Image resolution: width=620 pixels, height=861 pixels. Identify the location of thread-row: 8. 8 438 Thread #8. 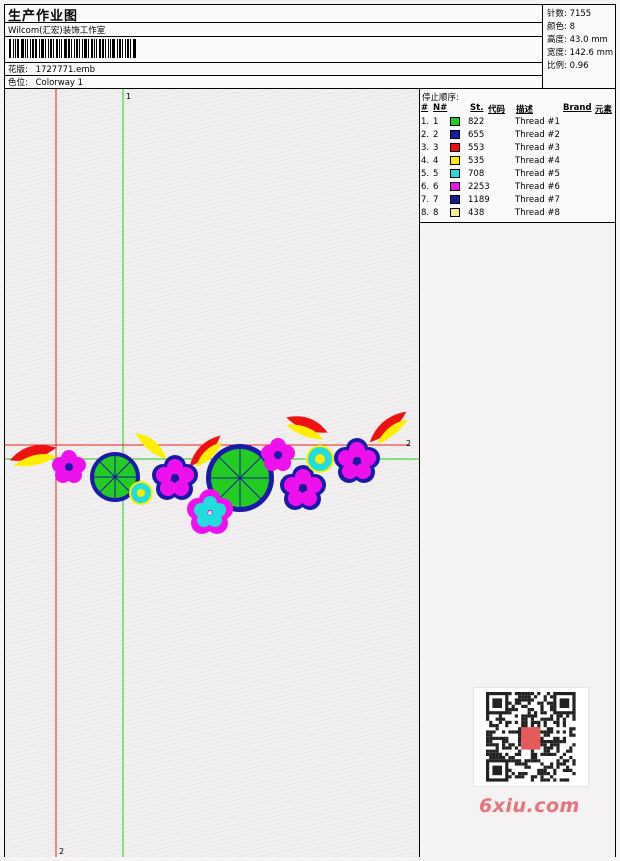
(517, 213).